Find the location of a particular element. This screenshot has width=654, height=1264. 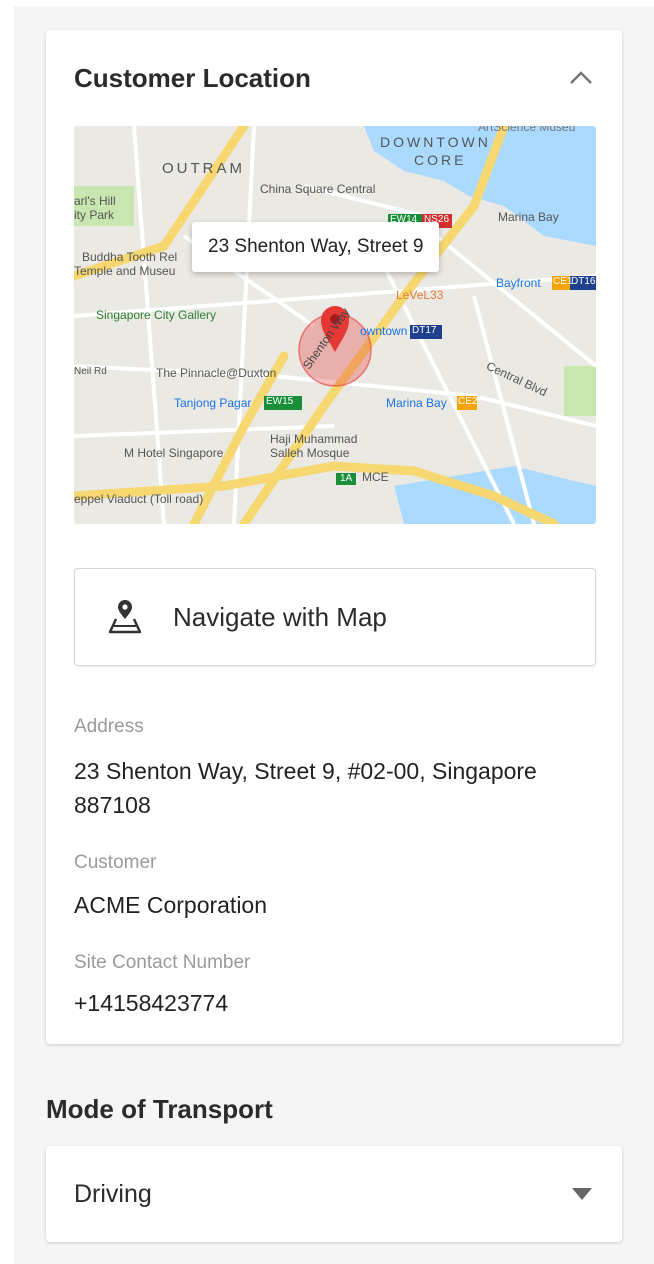

site-contact-label: Site Contact Number is located at coordinates (162, 962).